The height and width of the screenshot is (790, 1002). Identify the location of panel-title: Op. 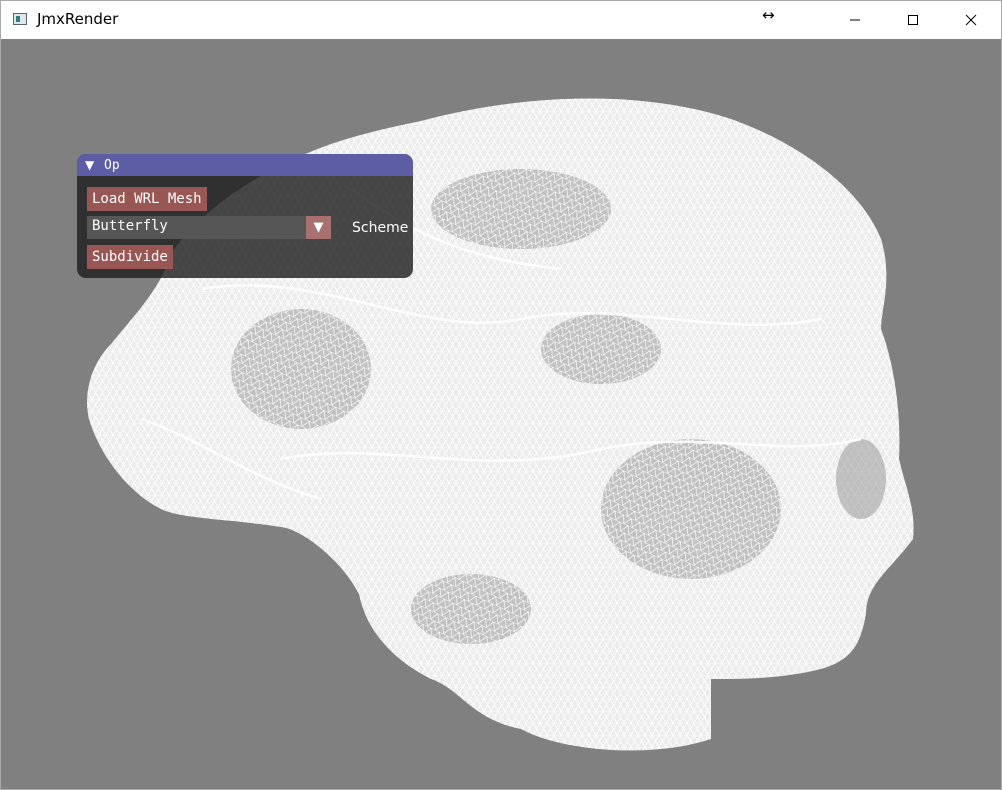
(112, 165).